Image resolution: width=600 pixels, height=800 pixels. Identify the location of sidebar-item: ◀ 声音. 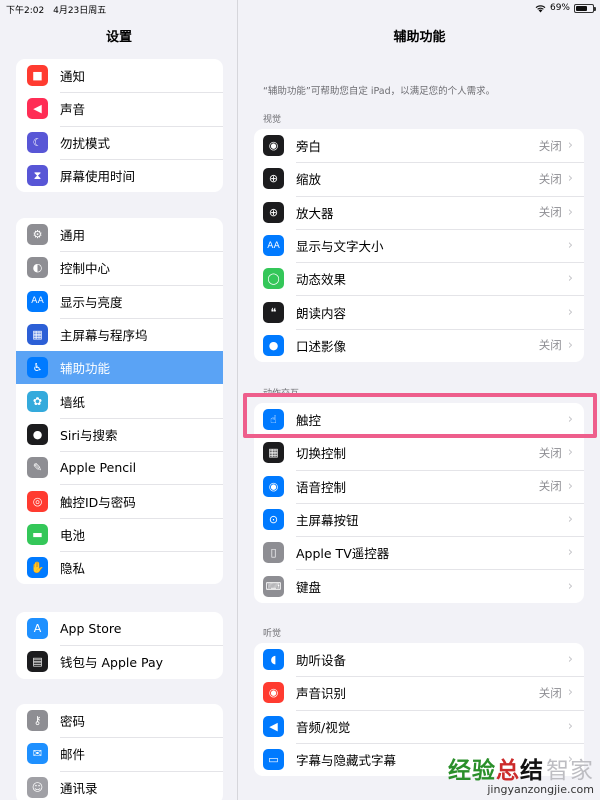
(119, 108).